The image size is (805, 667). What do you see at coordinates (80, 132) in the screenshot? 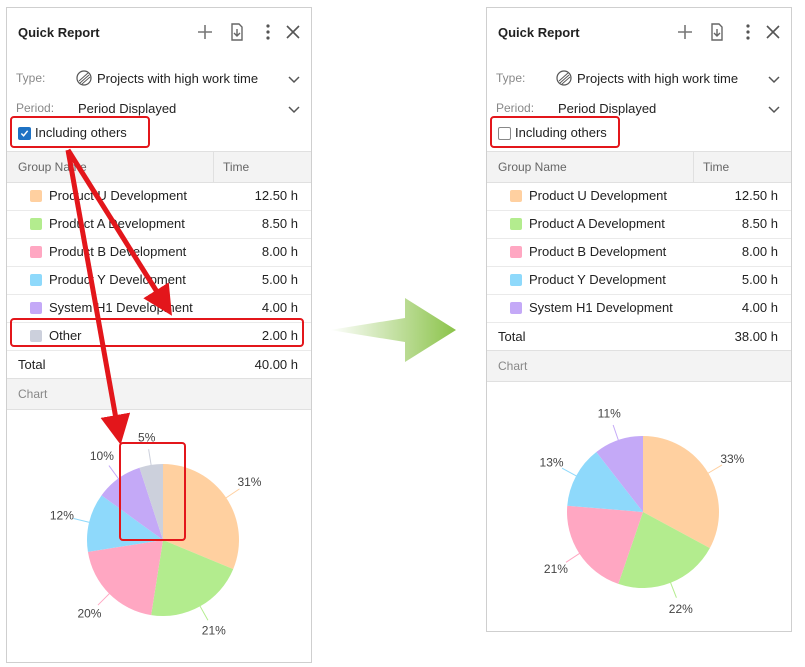
I see `highlight-box-checkbox` at bounding box center [80, 132].